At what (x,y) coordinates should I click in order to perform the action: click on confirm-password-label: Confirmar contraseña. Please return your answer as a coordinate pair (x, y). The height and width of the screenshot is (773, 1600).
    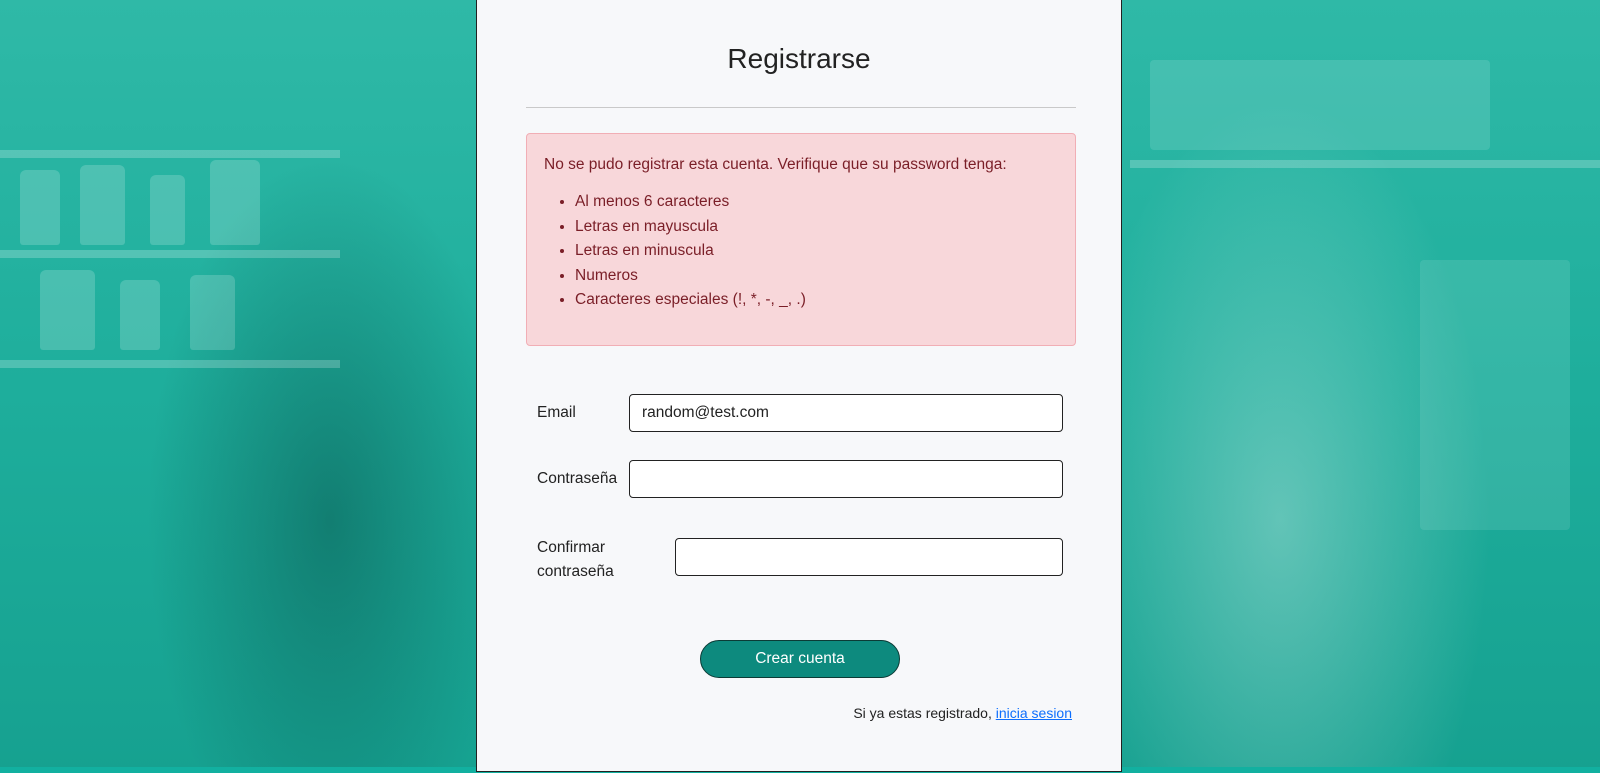
    Looking at the image, I should click on (575, 560).